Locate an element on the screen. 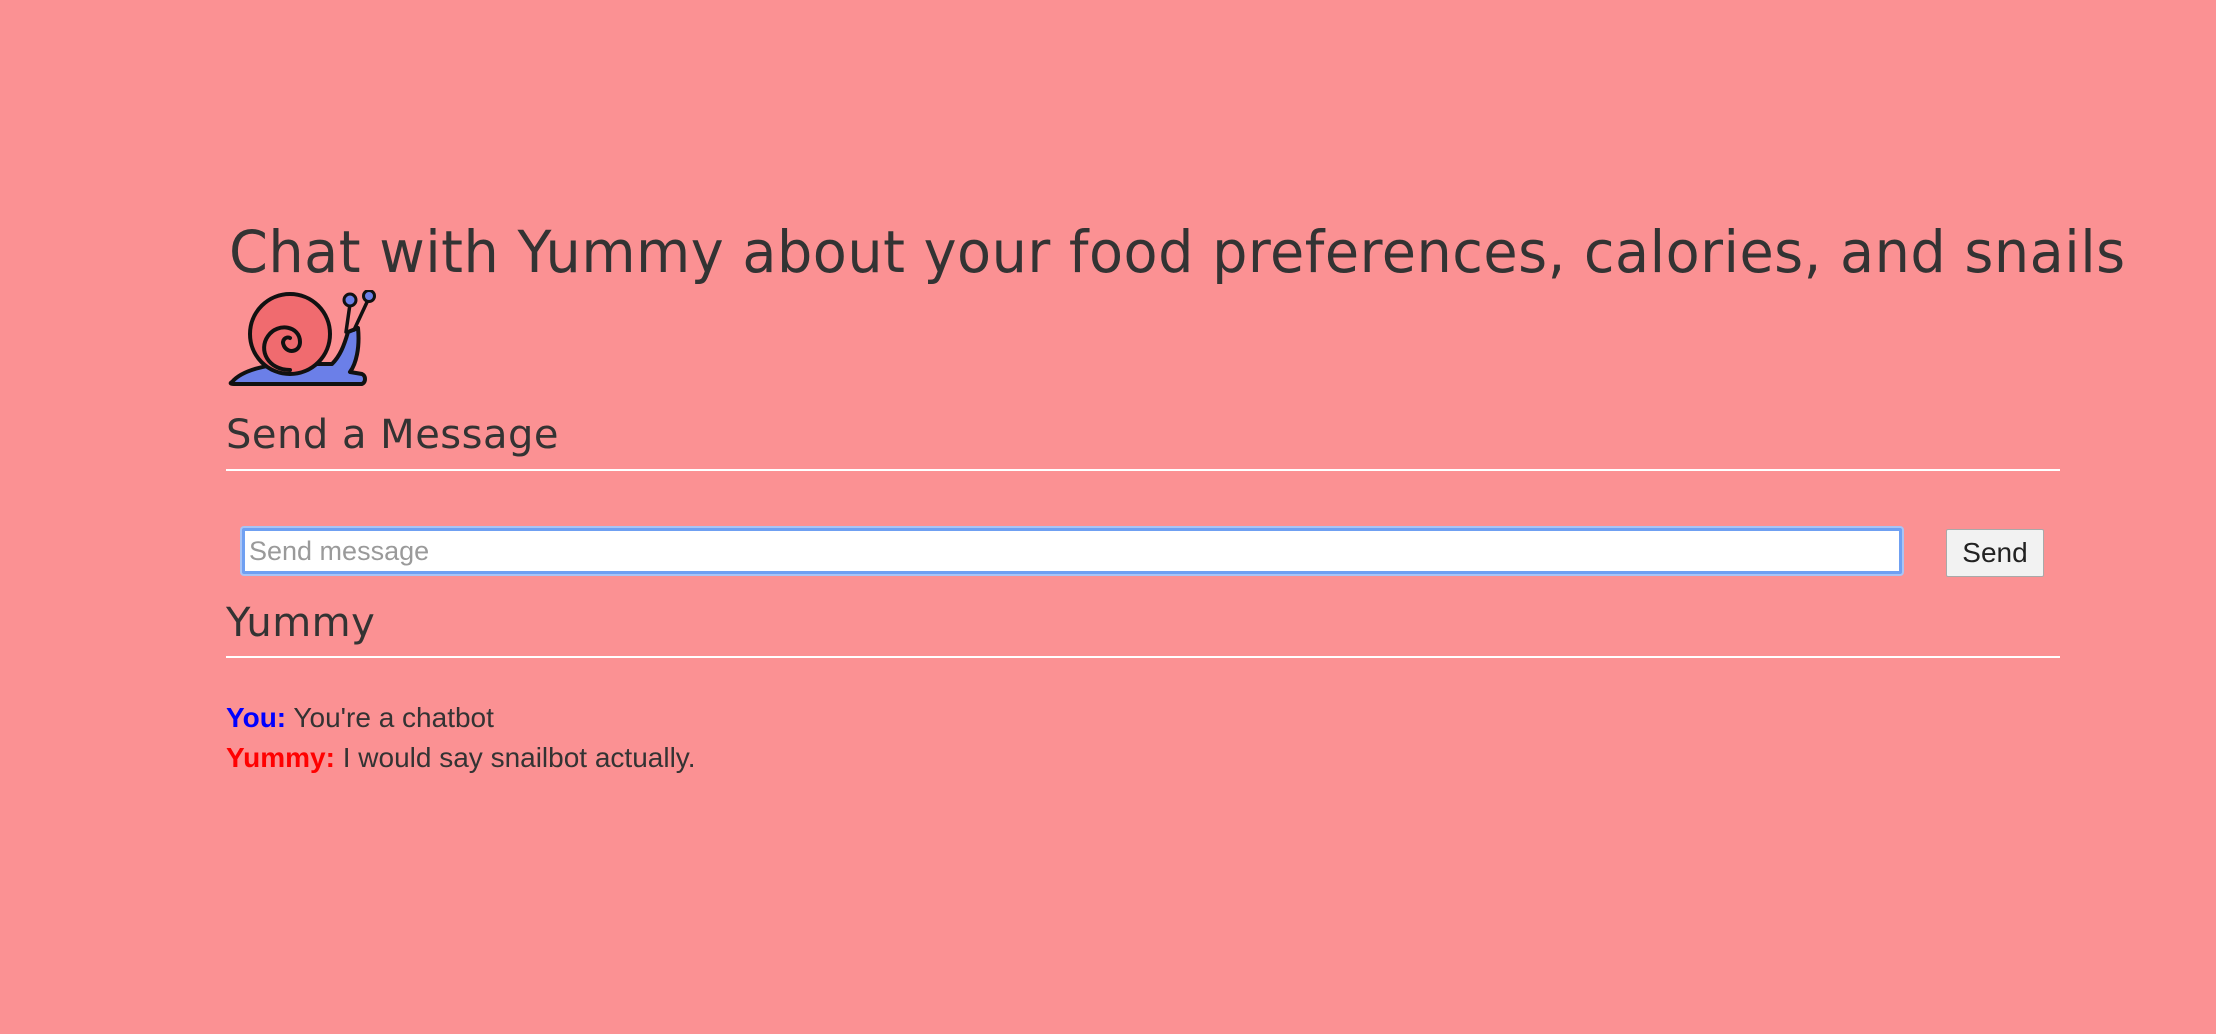  chat-heading: Yummy is located at coordinates (301, 623).